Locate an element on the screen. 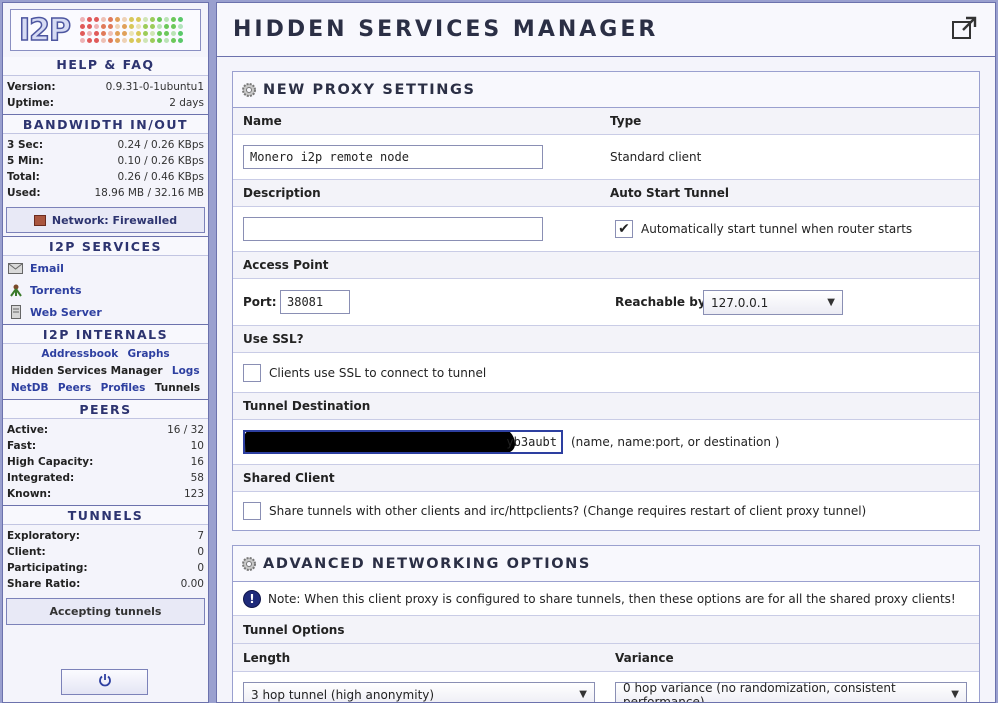  bandwidth-row: 5 Min: 0.10 / 0.26 KBps is located at coordinates (105, 161).